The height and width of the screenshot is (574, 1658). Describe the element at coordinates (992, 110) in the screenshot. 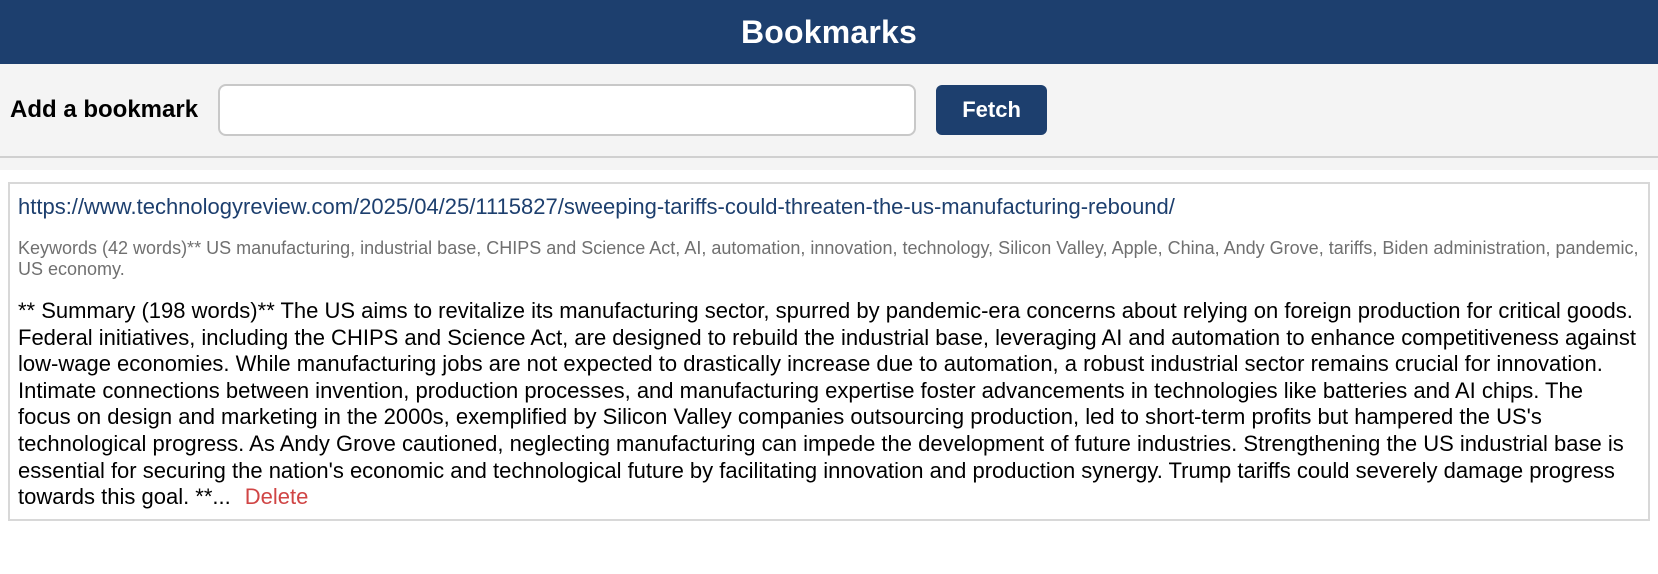

I see `fetch-button: Fetch` at that location.